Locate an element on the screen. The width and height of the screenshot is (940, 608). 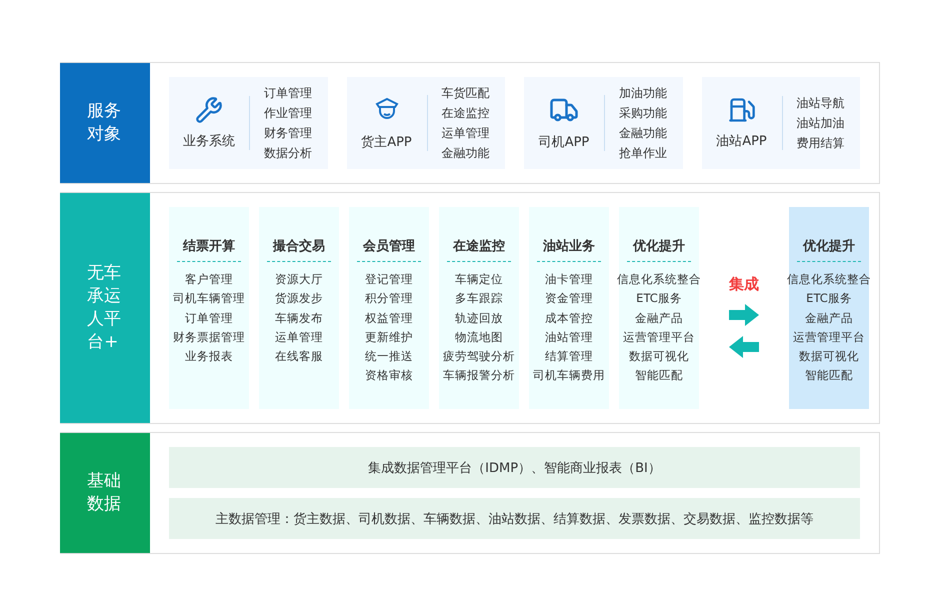
module-item: 车辆报警分析 is located at coordinates (479, 375).